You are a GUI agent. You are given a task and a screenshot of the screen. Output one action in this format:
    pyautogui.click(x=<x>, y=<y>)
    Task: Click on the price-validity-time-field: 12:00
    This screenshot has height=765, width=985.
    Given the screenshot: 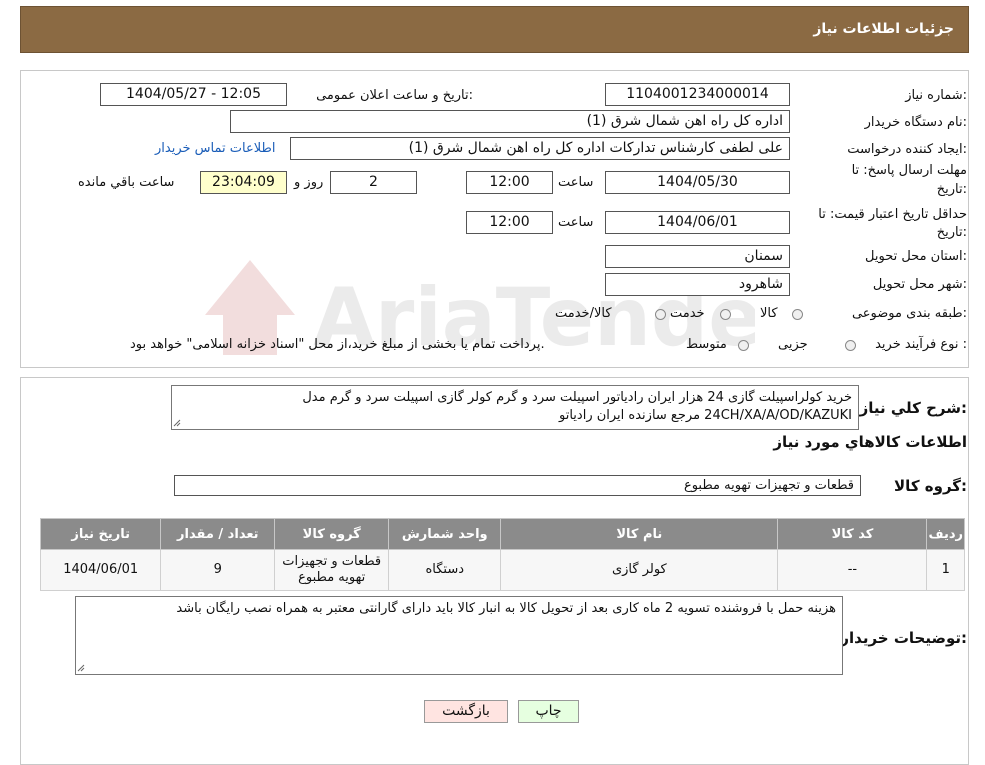 What is the action you would take?
    pyautogui.click(x=509, y=222)
    